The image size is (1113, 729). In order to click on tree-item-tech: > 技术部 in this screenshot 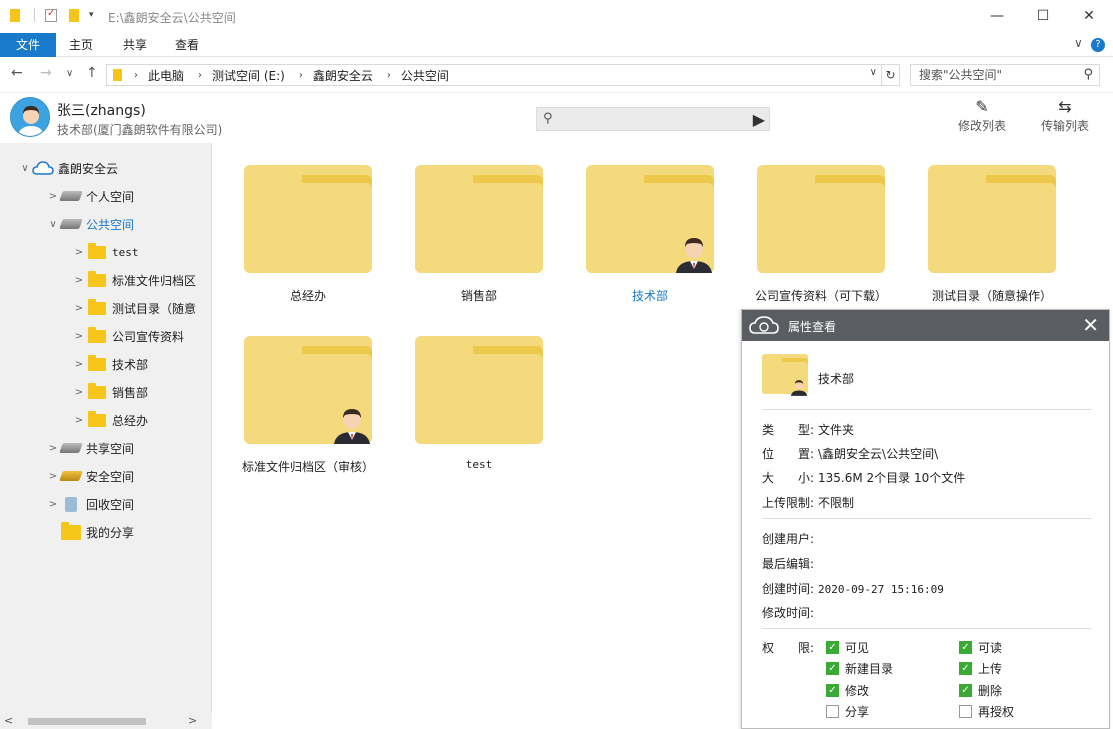, I will do `click(110, 364)`.